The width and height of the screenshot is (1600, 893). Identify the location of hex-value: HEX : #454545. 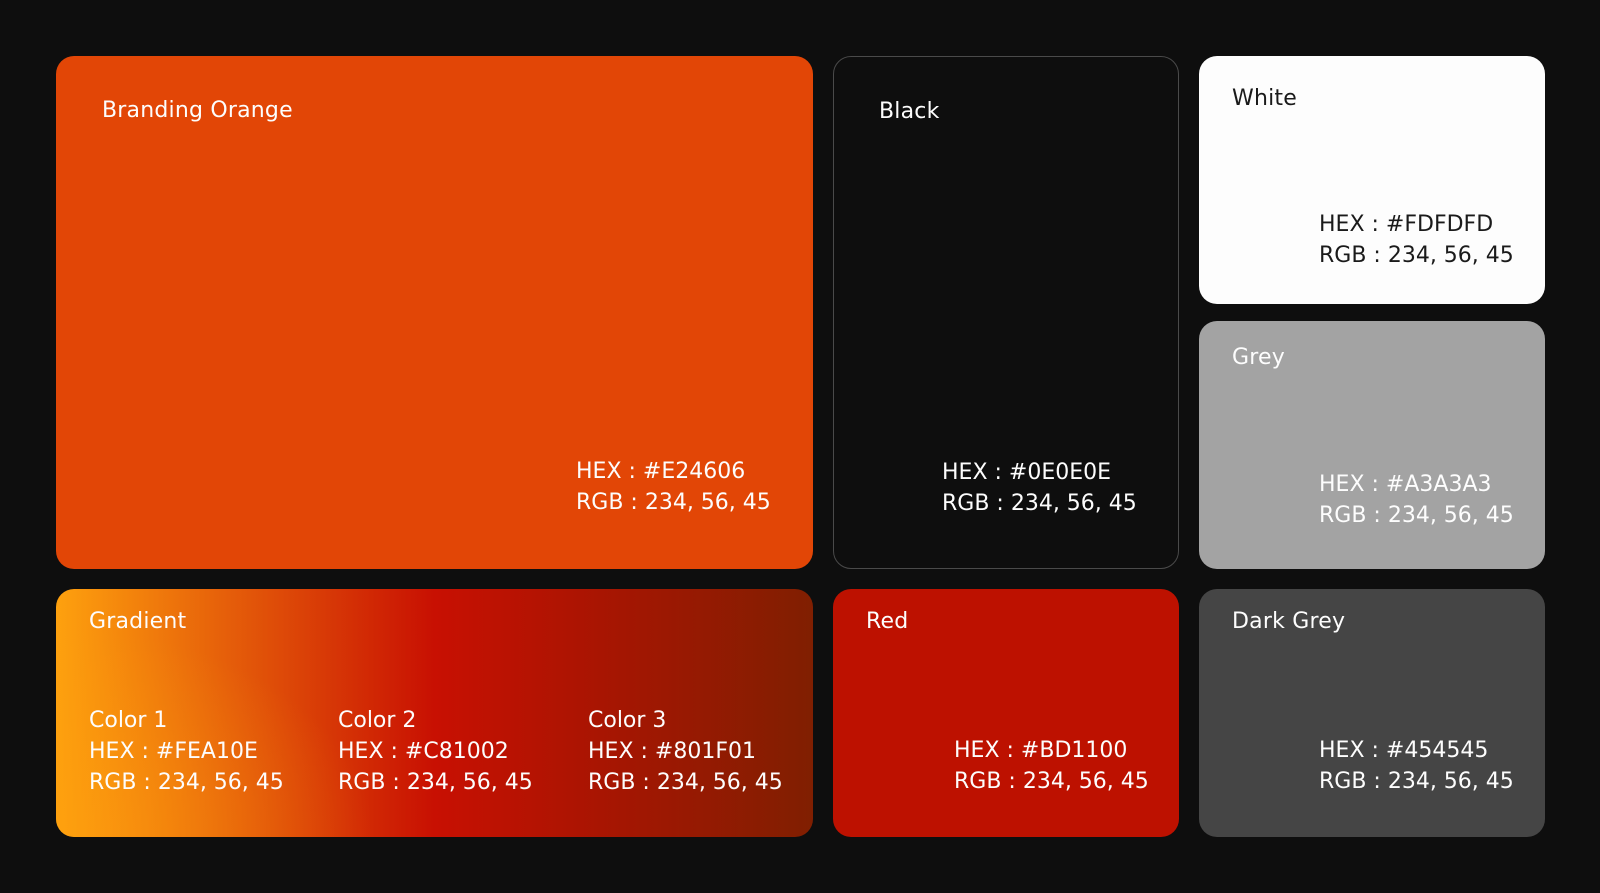
(1404, 750).